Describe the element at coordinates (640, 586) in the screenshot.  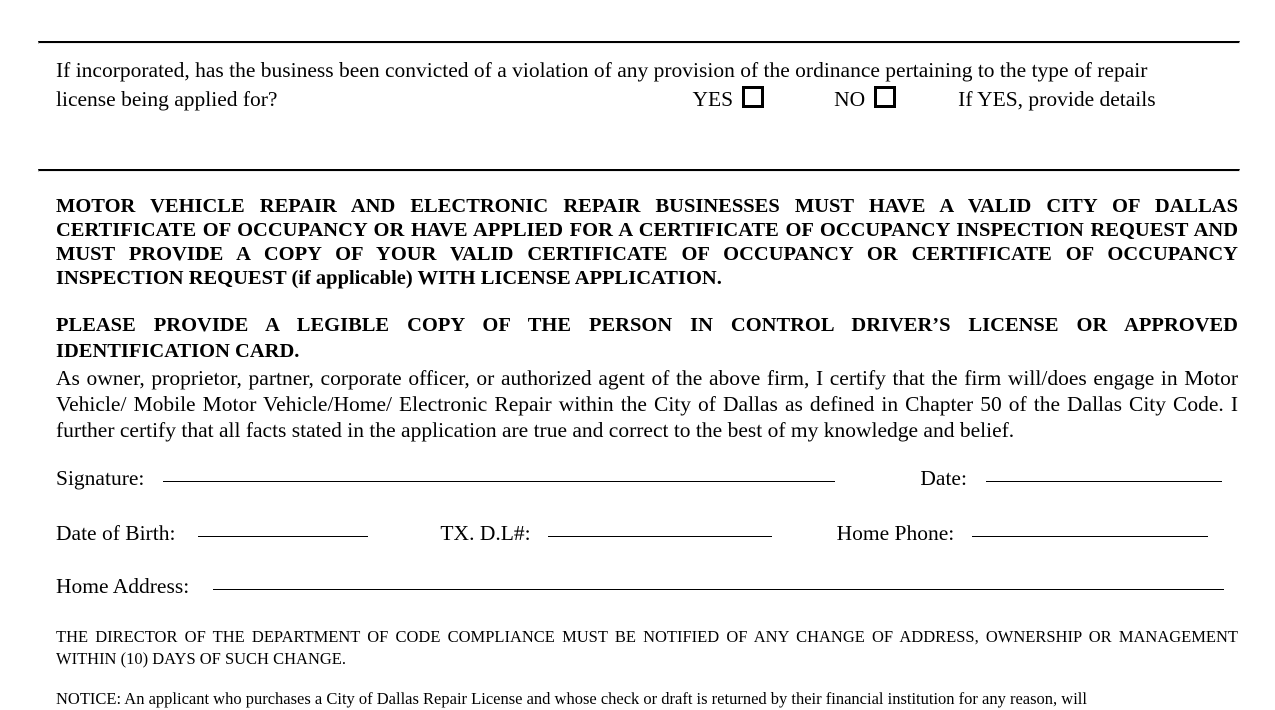
I see `home-address-row: Home Address:` at that location.